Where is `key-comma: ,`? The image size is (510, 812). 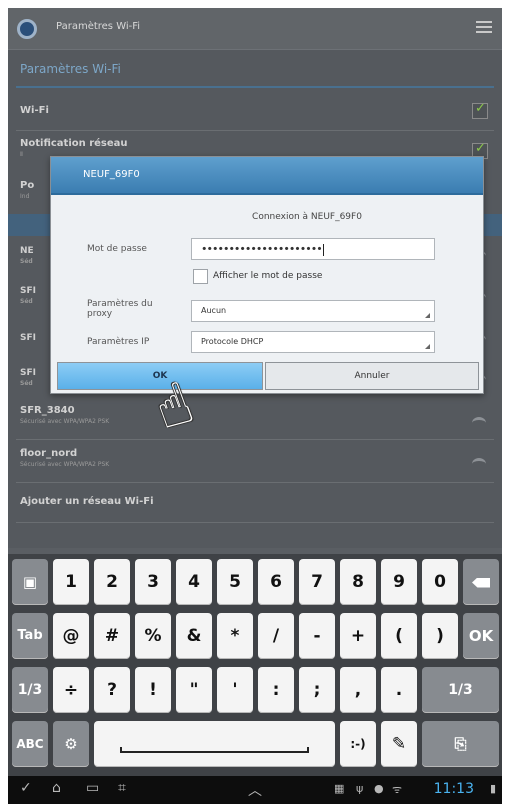
key-comma: , is located at coordinates (358, 690).